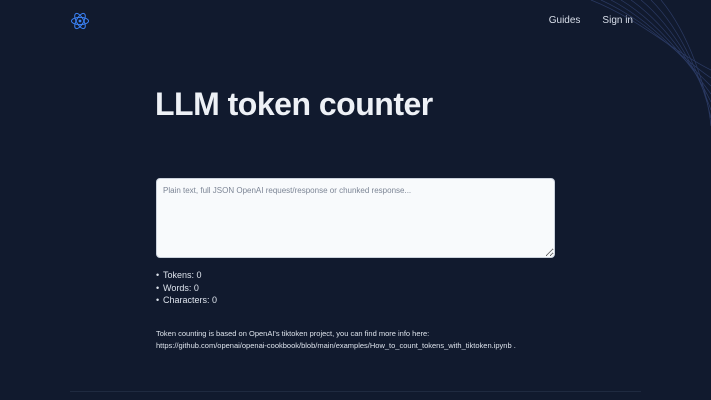  Describe the element at coordinates (513, 345) in the screenshot. I see `info-tail: .` at that location.